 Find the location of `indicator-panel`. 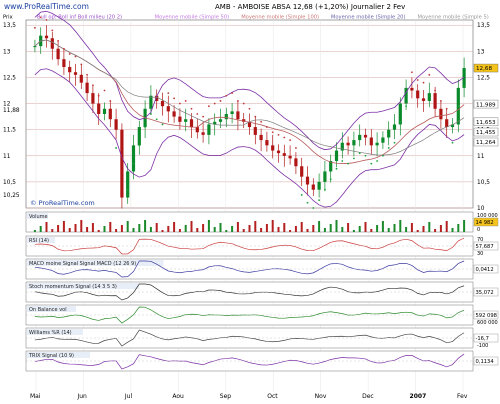

indicator-panel is located at coordinates (249, 361).